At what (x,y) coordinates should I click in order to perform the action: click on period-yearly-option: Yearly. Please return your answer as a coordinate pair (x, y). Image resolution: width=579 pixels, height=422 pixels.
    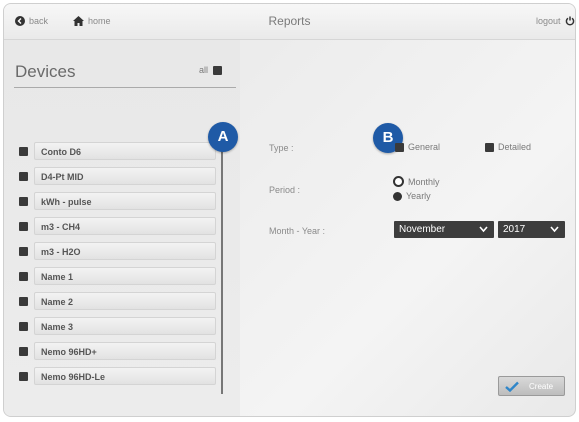
    Looking at the image, I should click on (412, 196).